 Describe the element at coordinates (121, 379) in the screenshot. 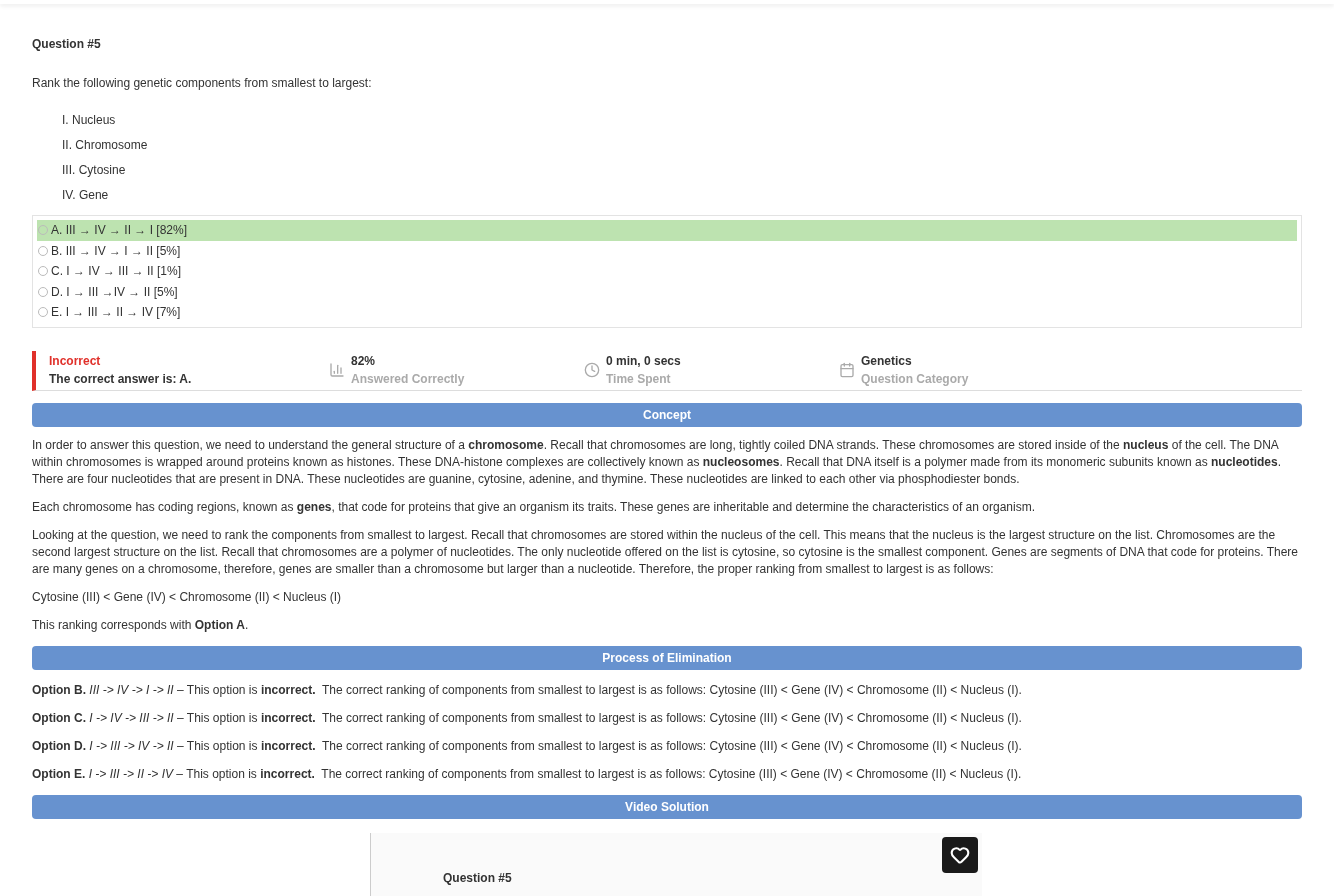

I see `correct-answer: The correct answer is: A.` at that location.